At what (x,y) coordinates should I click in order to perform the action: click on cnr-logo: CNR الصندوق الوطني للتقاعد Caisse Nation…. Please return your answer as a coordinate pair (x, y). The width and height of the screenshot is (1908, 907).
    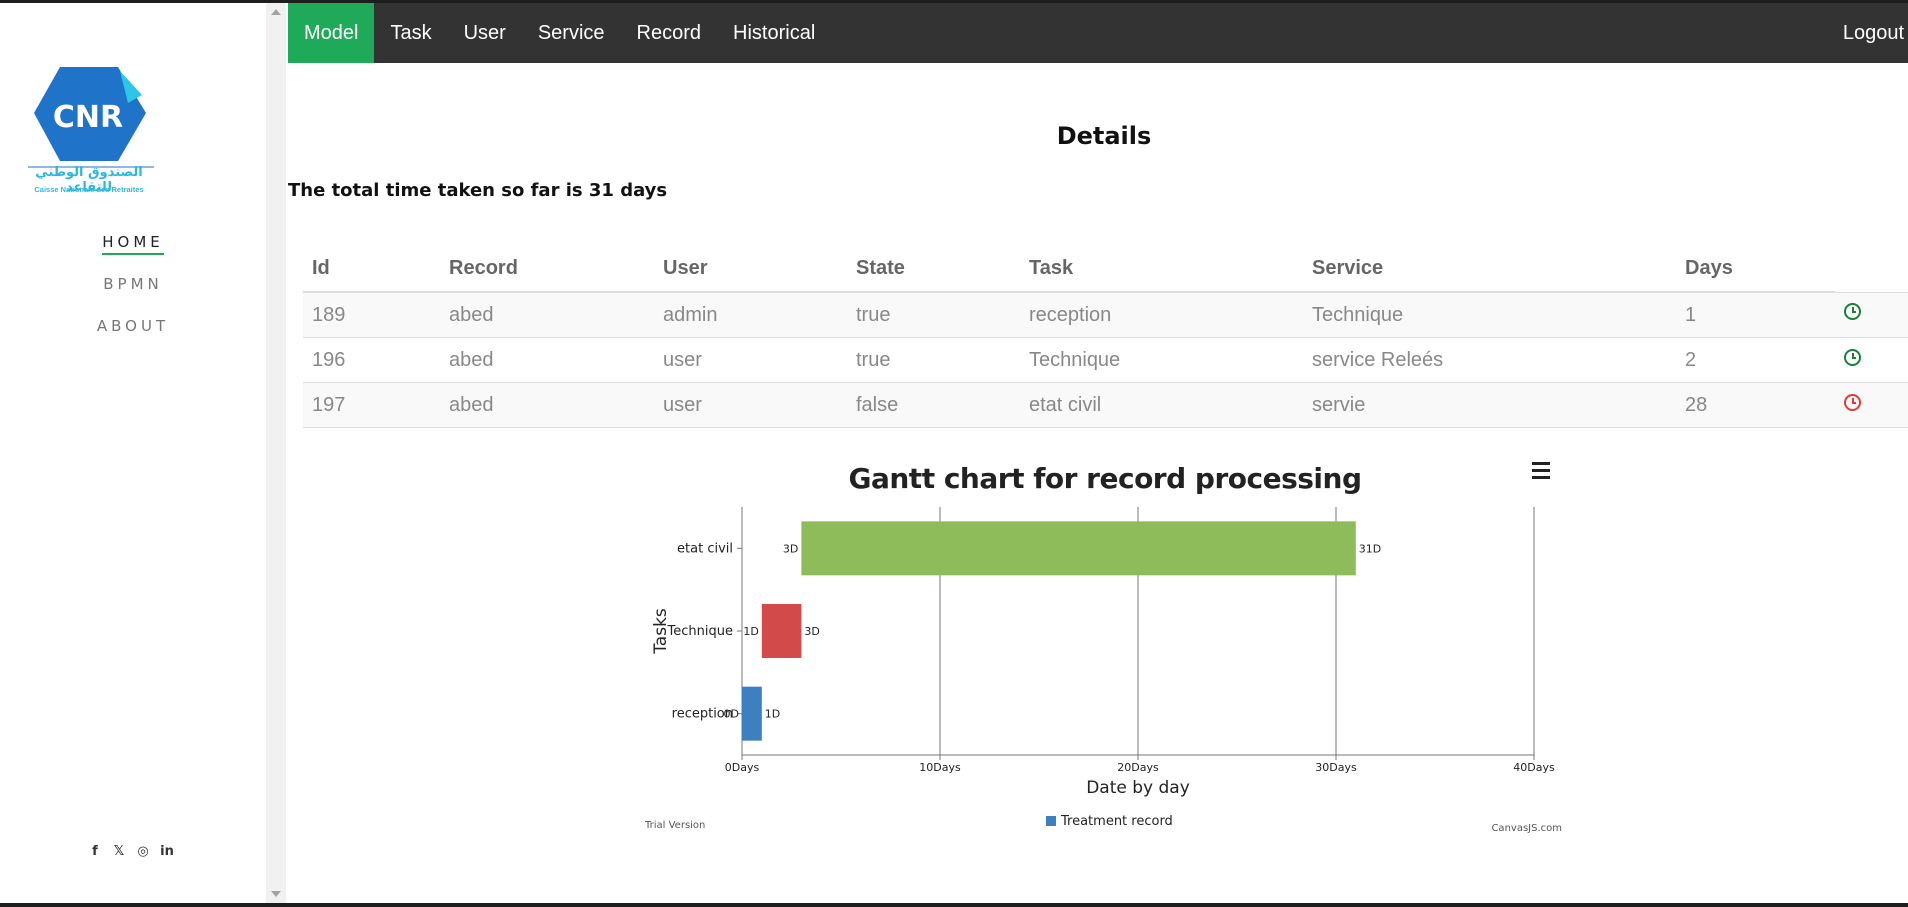
    Looking at the image, I should click on (92, 132).